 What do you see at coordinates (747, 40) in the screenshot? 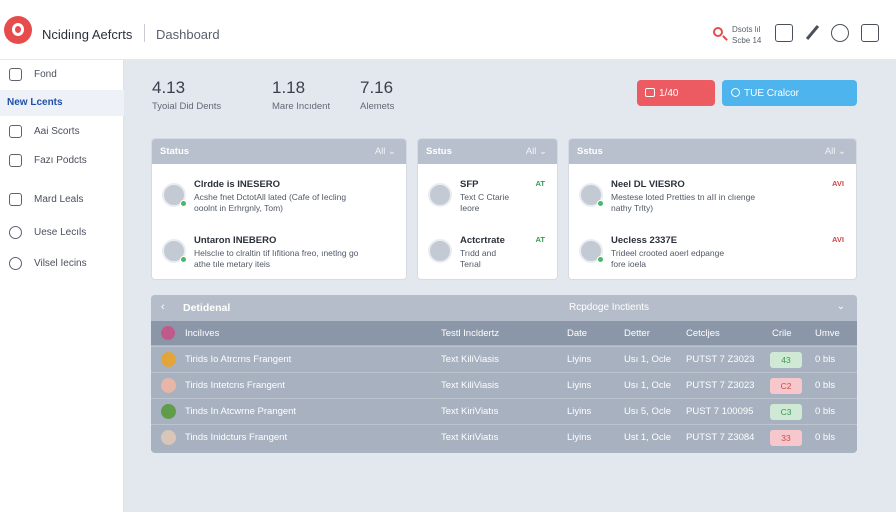
I see `user-info-line2: Scbe 14` at bounding box center [747, 40].